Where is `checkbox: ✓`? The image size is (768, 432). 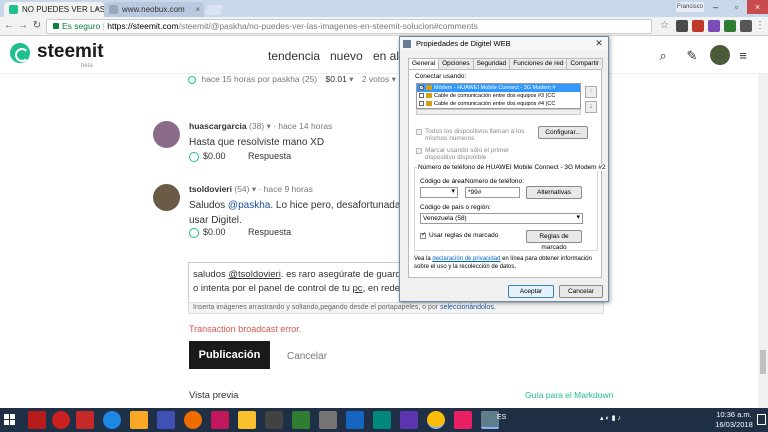 checkbox: ✓ is located at coordinates (421, 88).